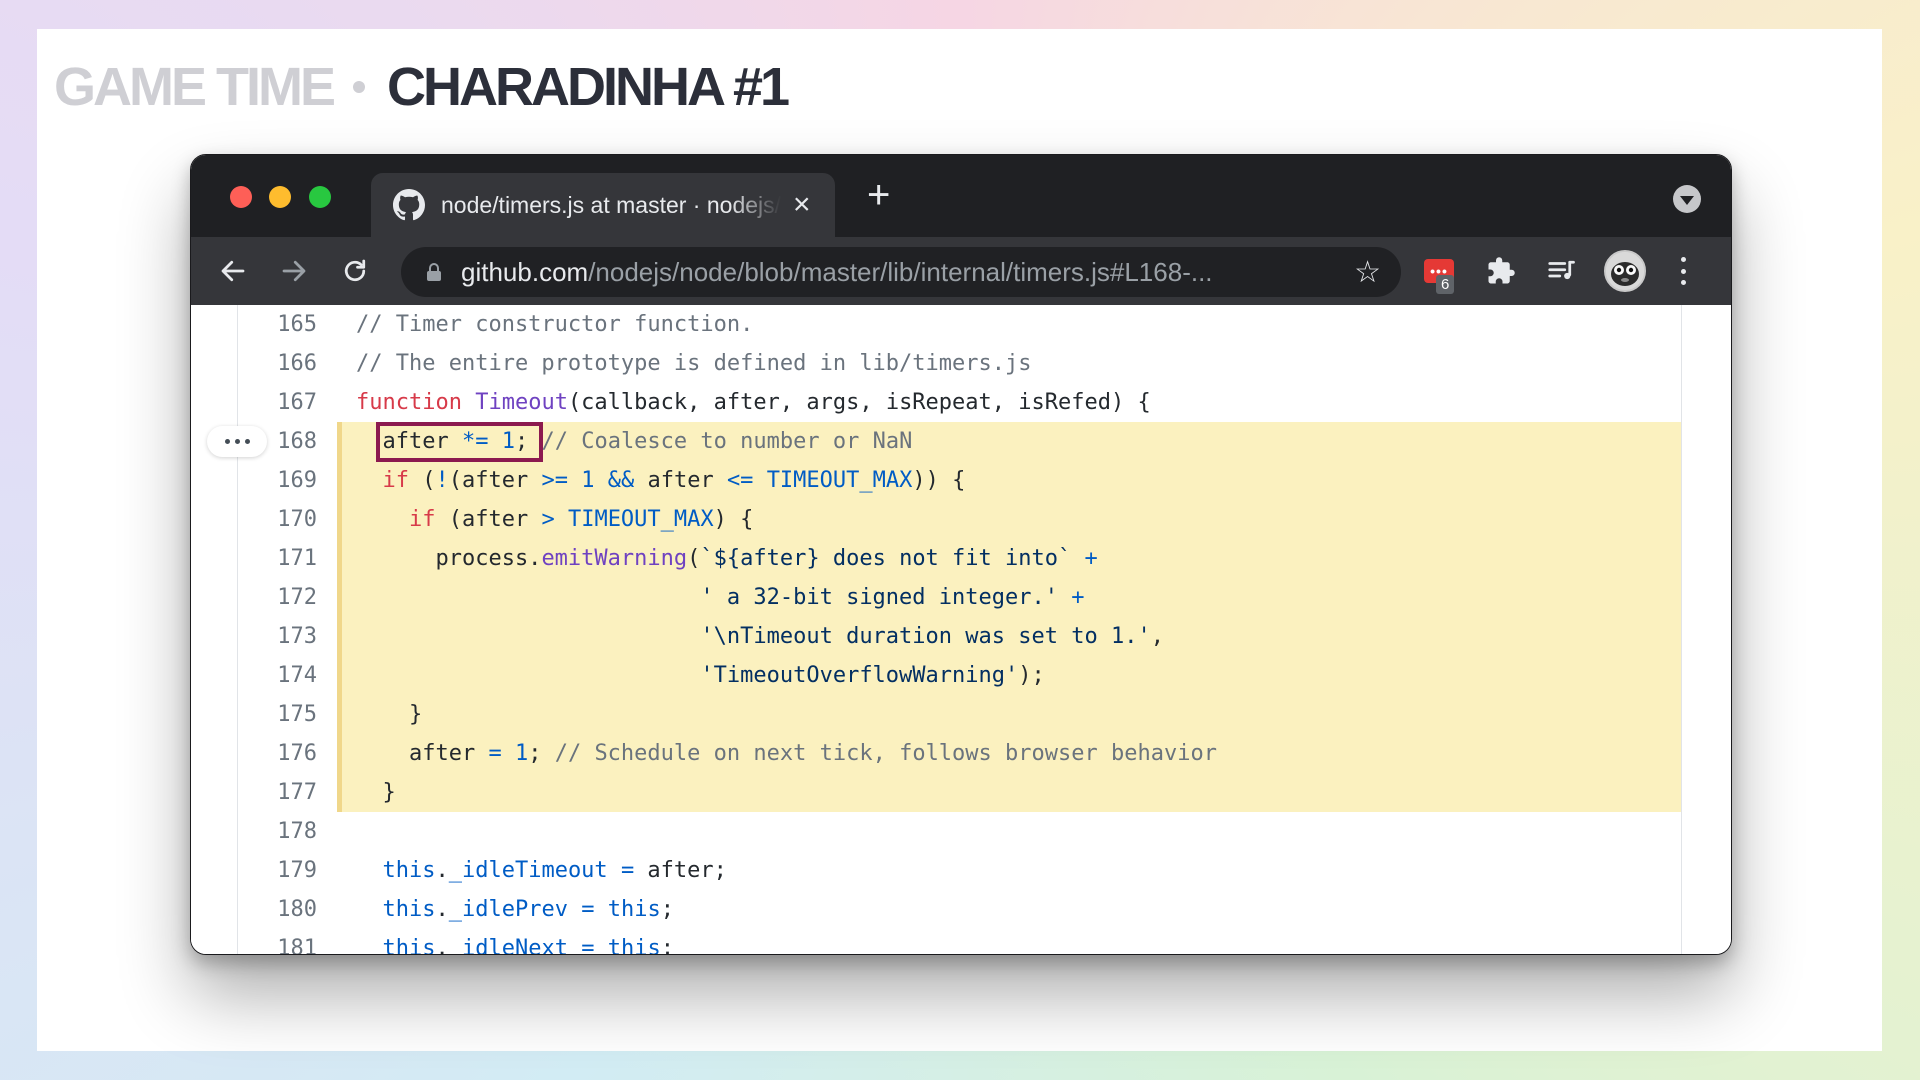 The image size is (1920, 1080). I want to click on browser-tab: node/timers.js at master · nodejs/node ×, so click(603, 205).